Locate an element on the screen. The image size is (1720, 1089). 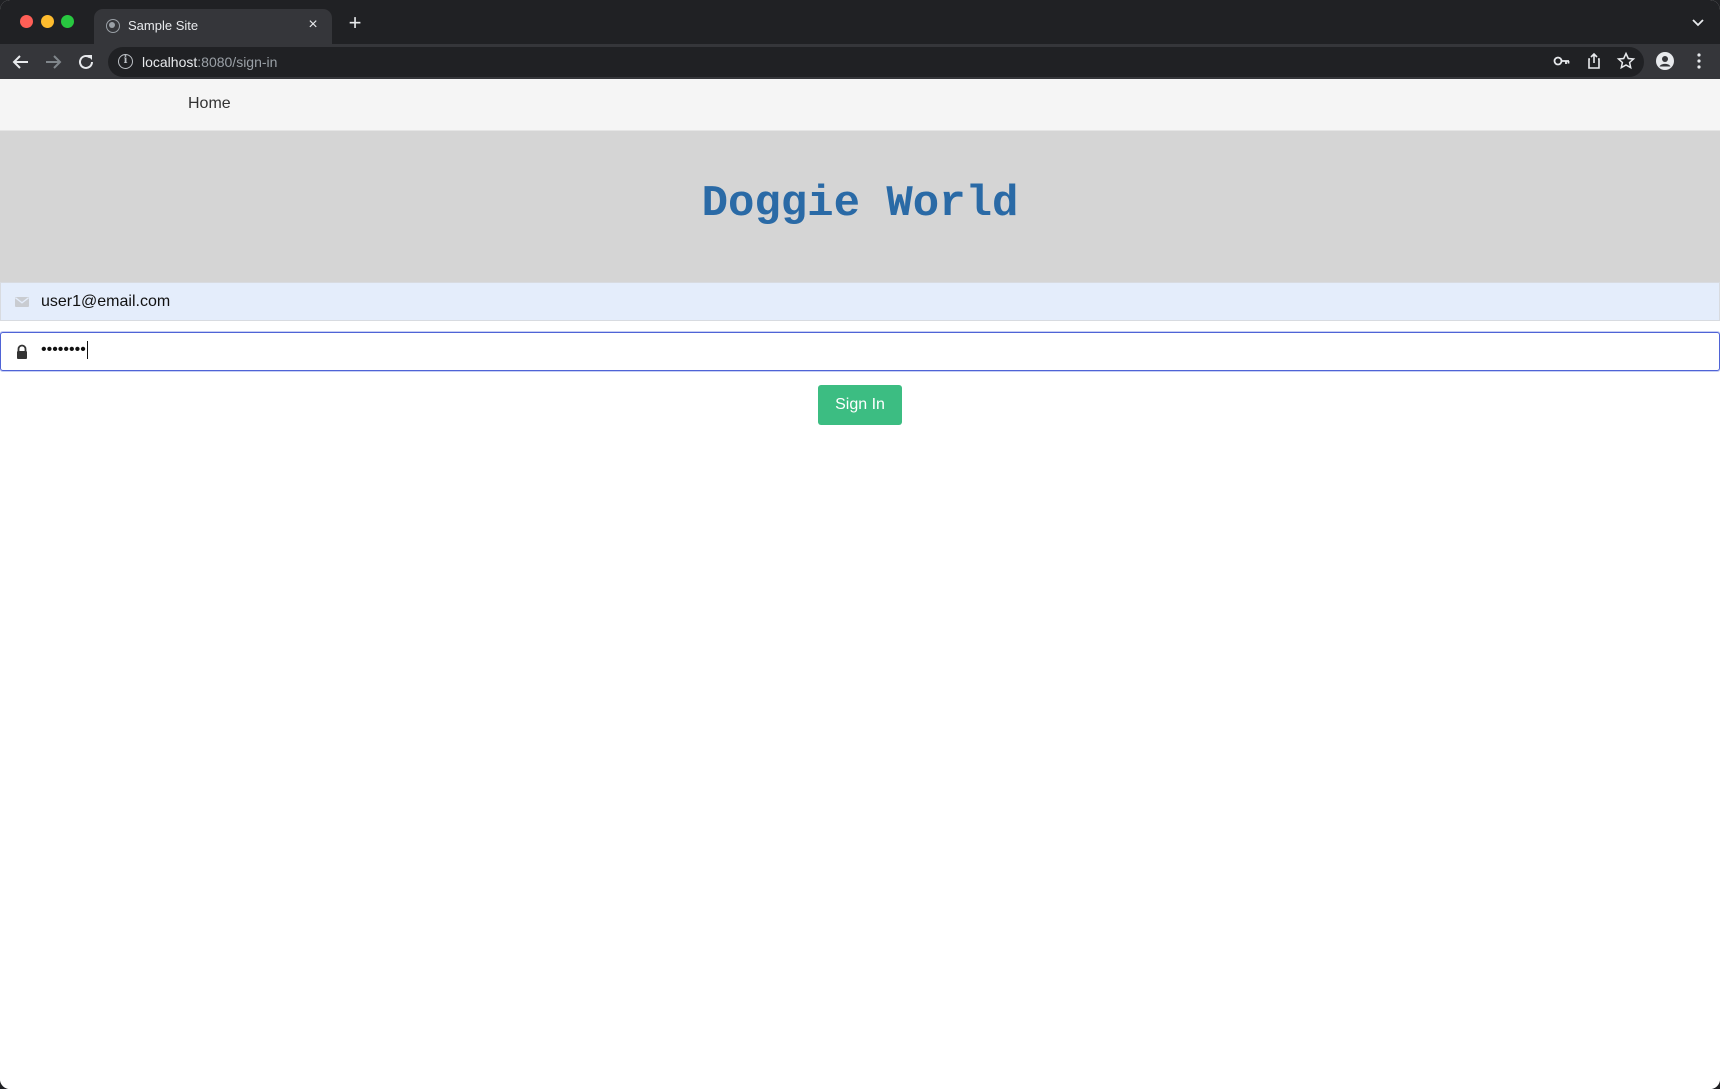
bookmark-star-icon is located at coordinates (1626, 61).